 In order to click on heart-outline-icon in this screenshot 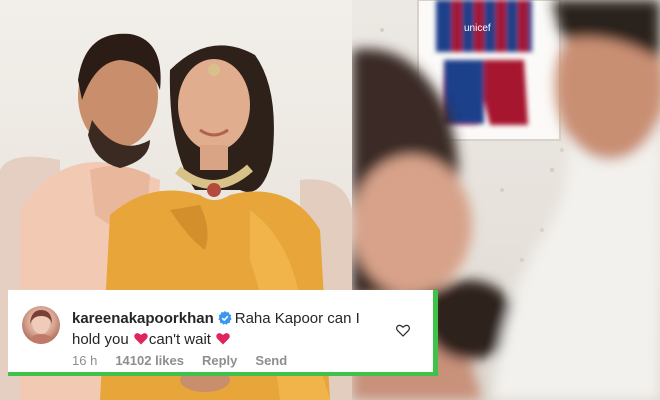, I will do `click(403, 330)`.